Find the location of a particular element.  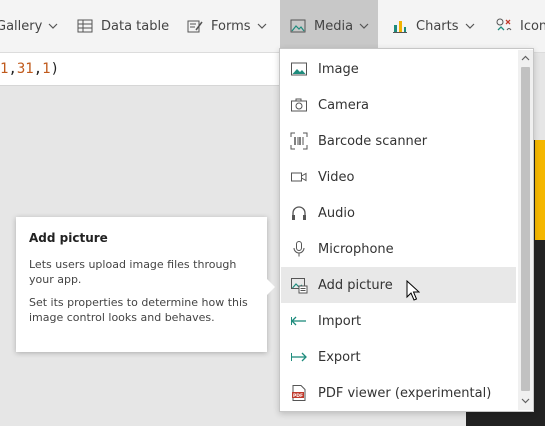

headphones-icon is located at coordinates (299, 213).